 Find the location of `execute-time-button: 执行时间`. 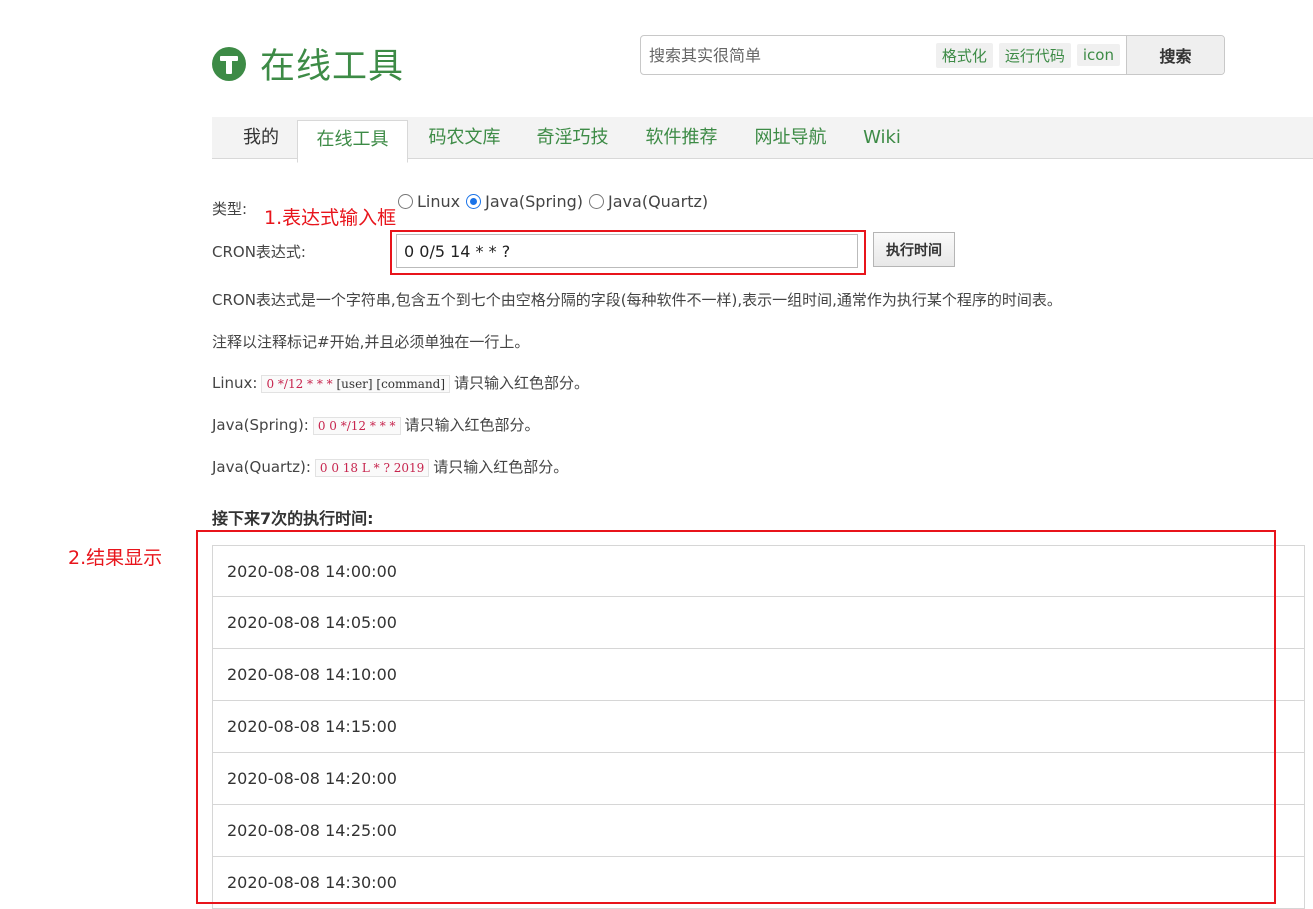

execute-time-button: 执行时间 is located at coordinates (914, 249).